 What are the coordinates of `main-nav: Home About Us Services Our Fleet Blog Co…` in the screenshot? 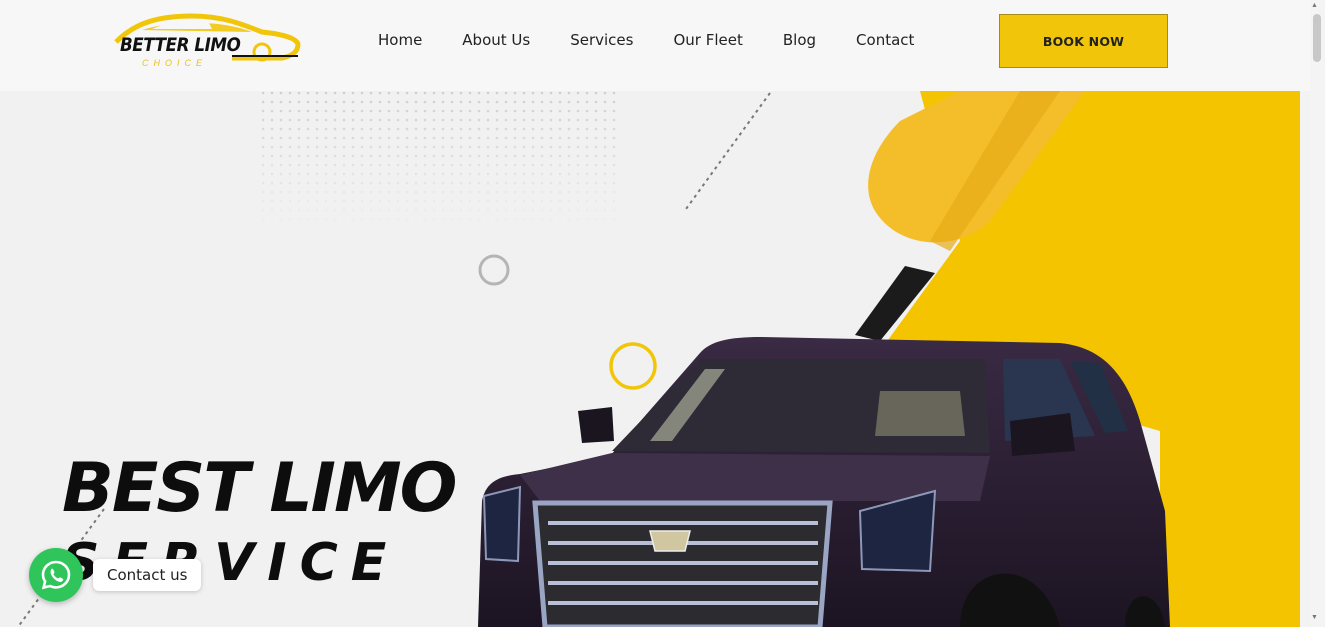 It's located at (666, 40).